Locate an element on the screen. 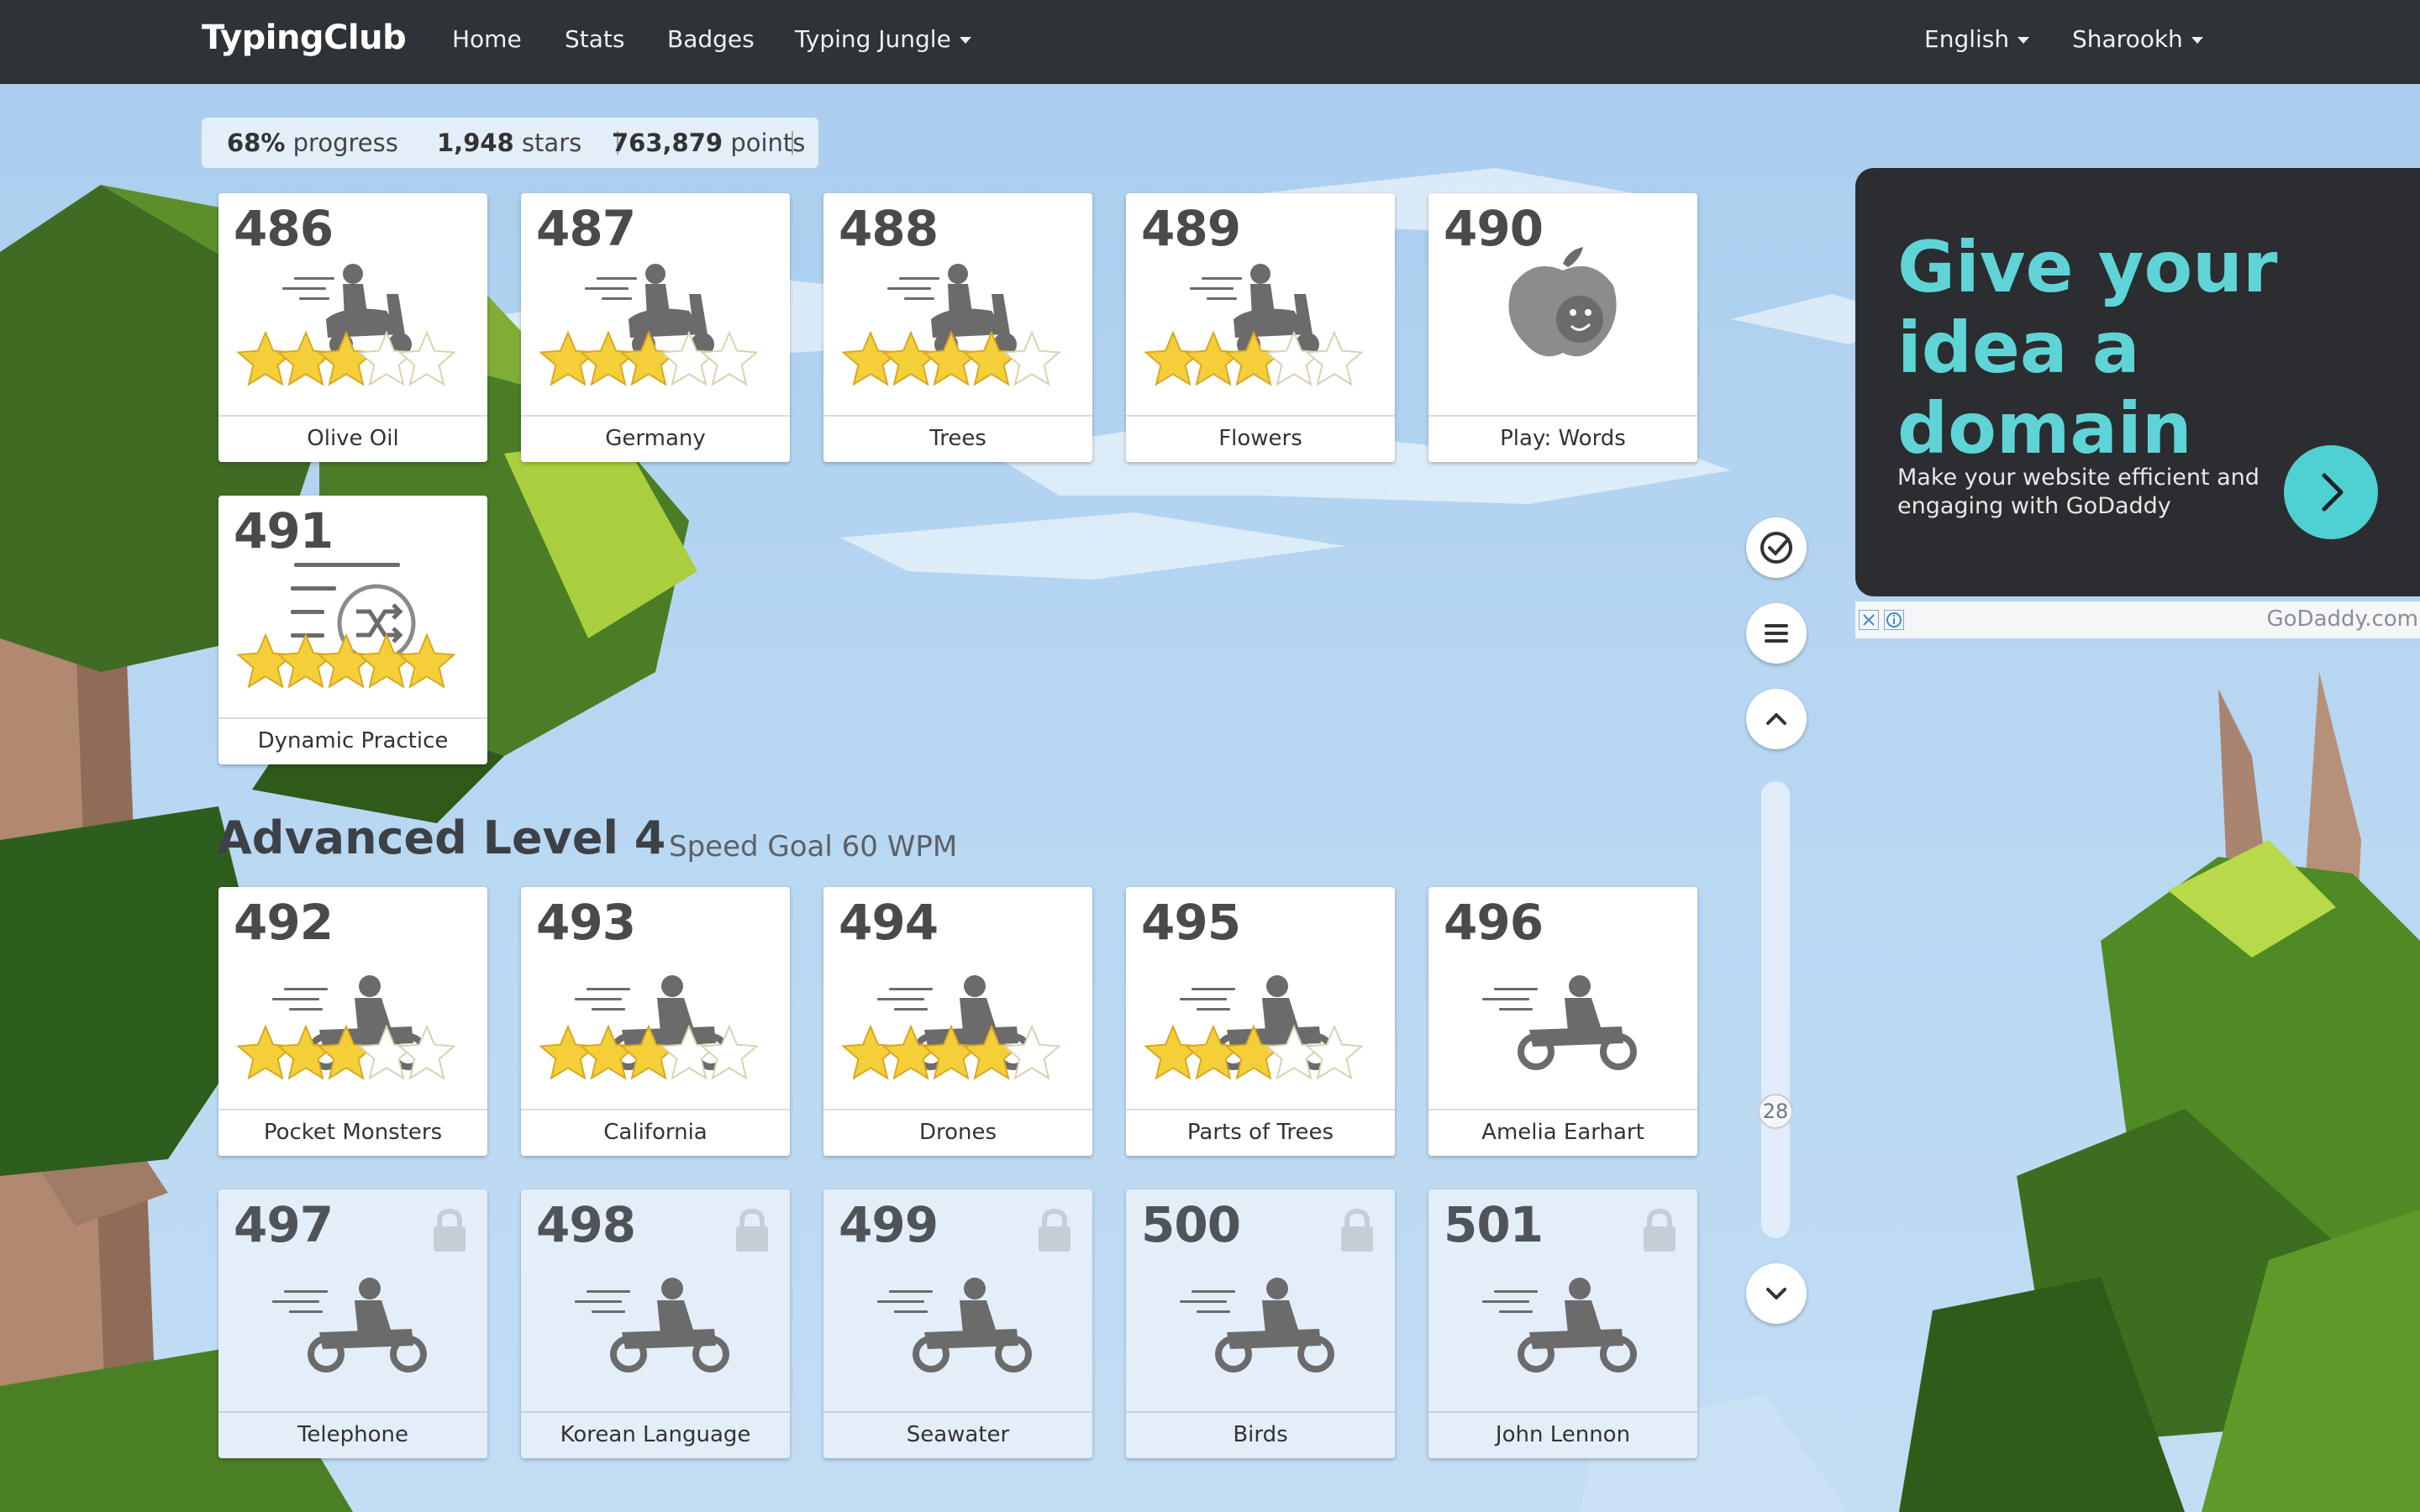  lesson-card: 493 California is located at coordinates (656, 1021).